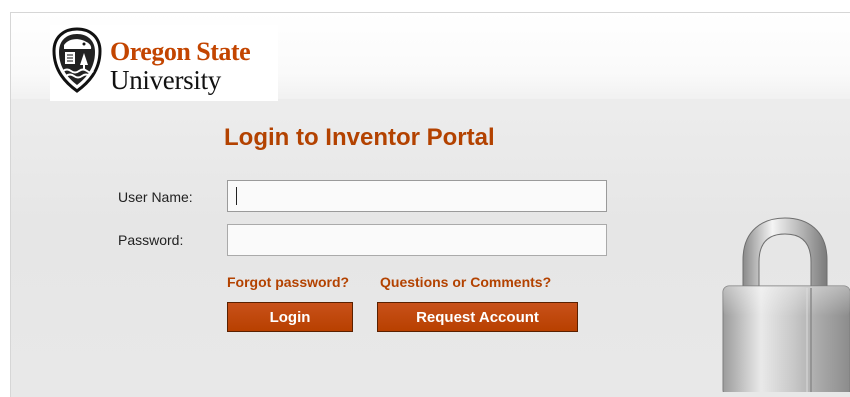 This screenshot has width=850, height=397. Describe the element at coordinates (236, 196) in the screenshot. I see `text-caret` at that location.